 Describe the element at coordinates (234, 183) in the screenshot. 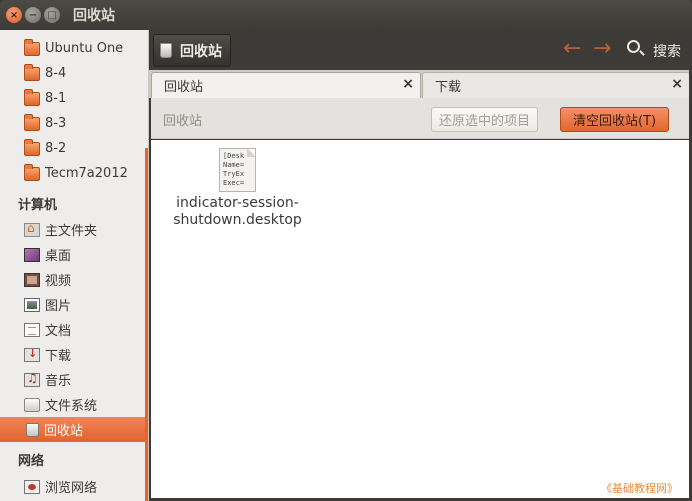

I see `file-preview-line: Exec=` at that location.